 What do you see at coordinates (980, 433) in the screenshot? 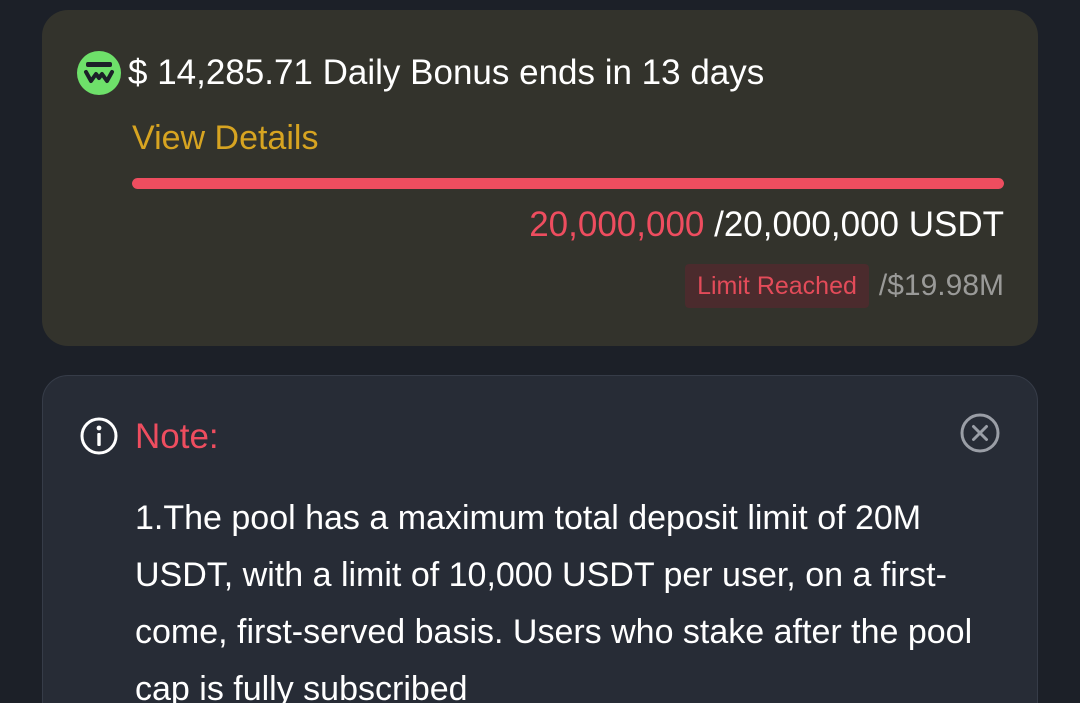
I see `close-icon` at bounding box center [980, 433].